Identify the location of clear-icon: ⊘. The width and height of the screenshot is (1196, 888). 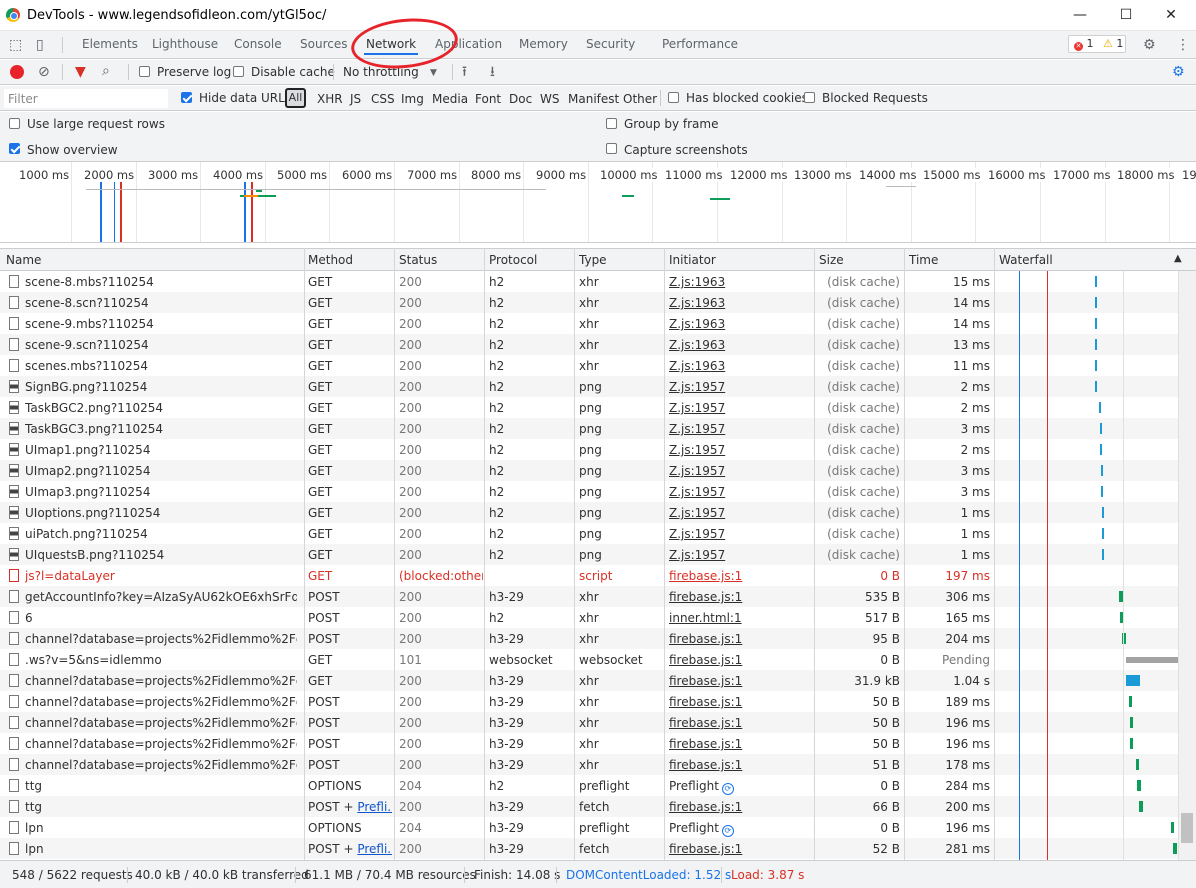
(44, 72).